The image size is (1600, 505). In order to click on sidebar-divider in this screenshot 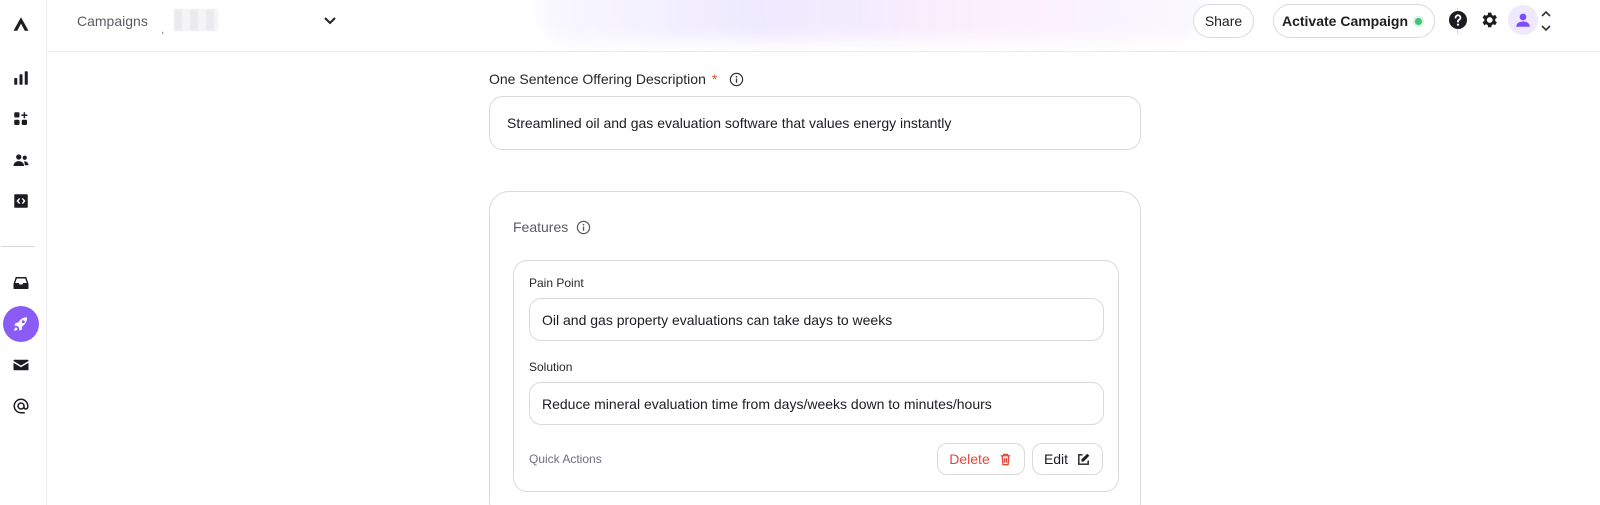, I will do `click(18, 246)`.